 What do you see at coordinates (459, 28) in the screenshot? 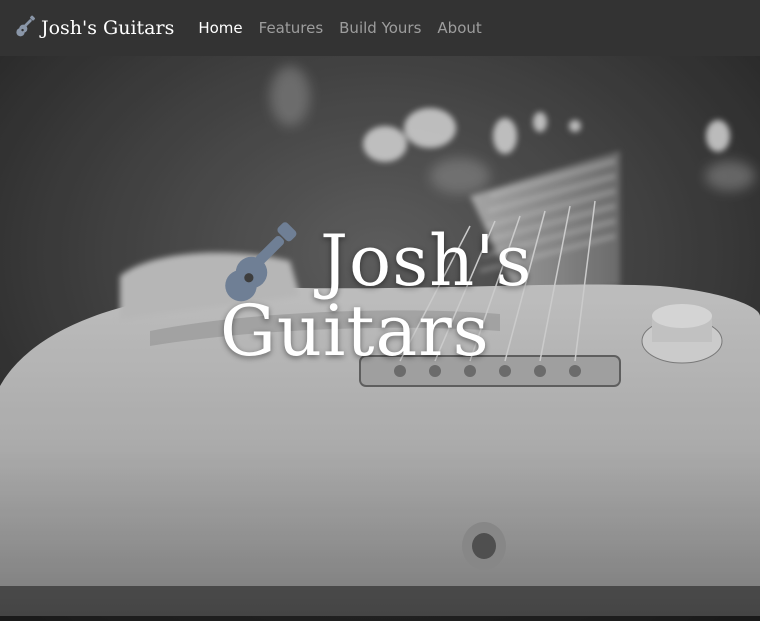
I see `nav-about: About` at bounding box center [459, 28].